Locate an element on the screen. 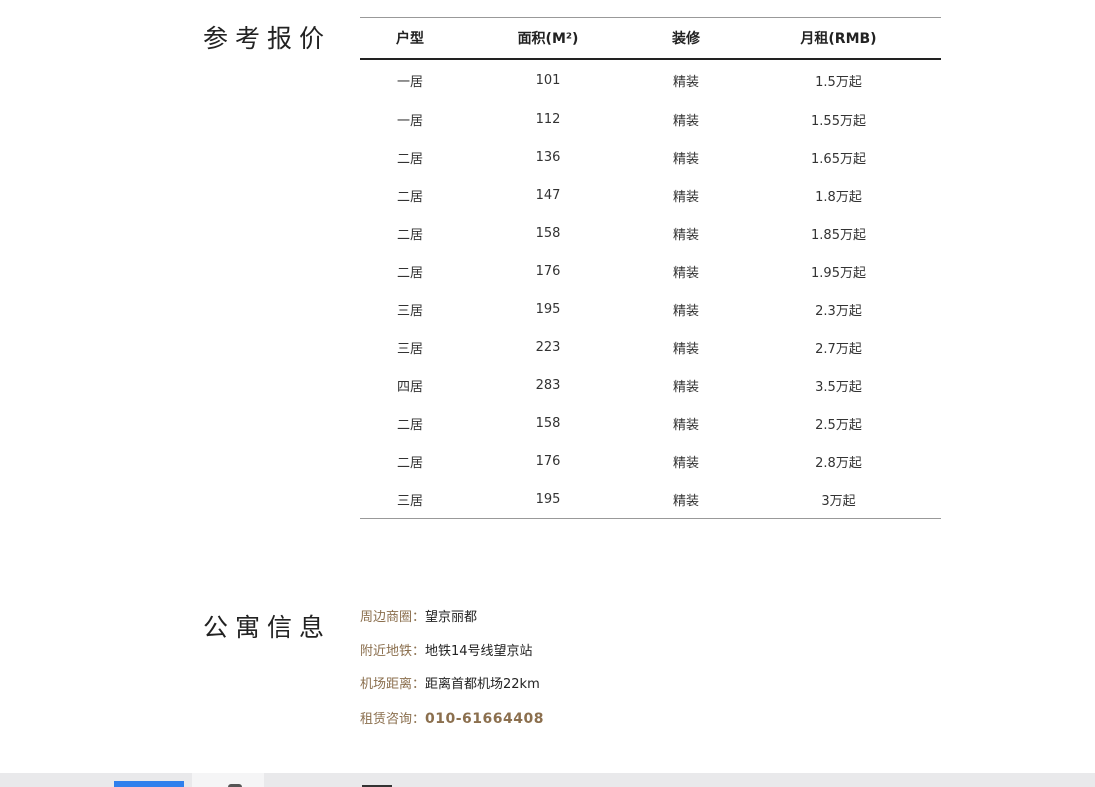 The width and height of the screenshot is (1095, 787). cell-monthly-rent: 3万起 is located at coordinates (838, 501).